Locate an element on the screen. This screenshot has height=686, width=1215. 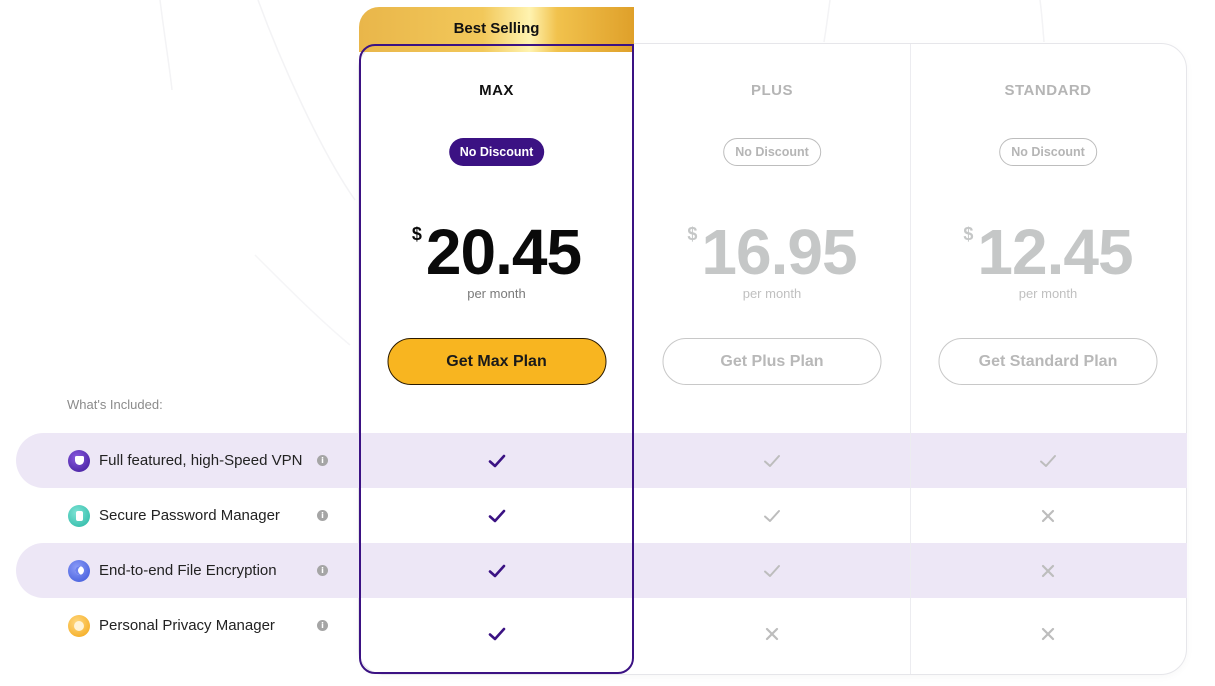
feature-label: Personal Privacy Manager is located at coordinates (187, 625).